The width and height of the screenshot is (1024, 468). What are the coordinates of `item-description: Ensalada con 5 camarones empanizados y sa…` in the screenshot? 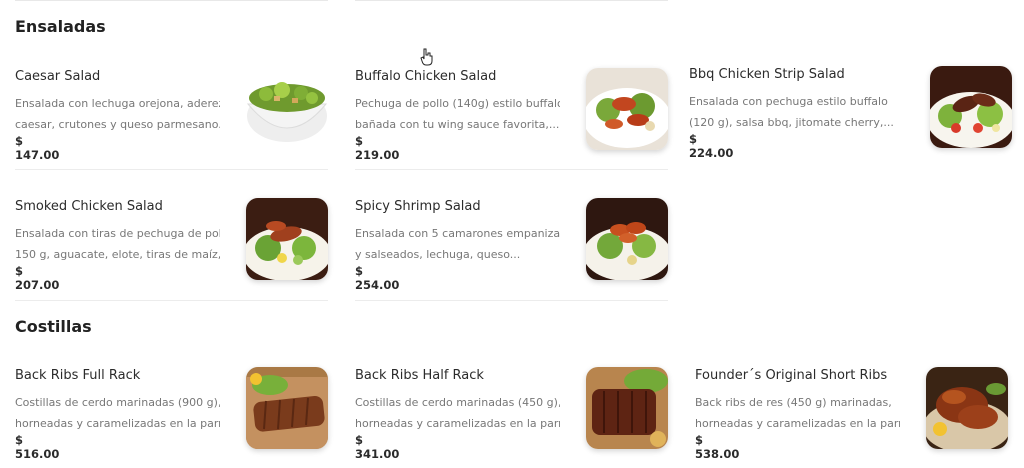 It's located at (457, 244).